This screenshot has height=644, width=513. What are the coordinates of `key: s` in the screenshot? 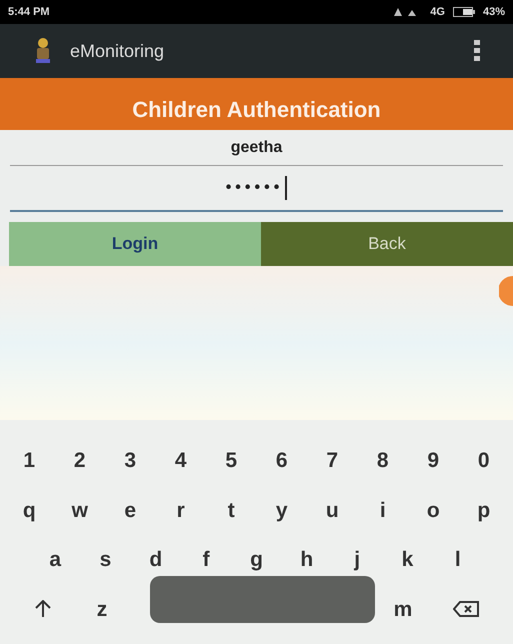 It's located at (105, 560).